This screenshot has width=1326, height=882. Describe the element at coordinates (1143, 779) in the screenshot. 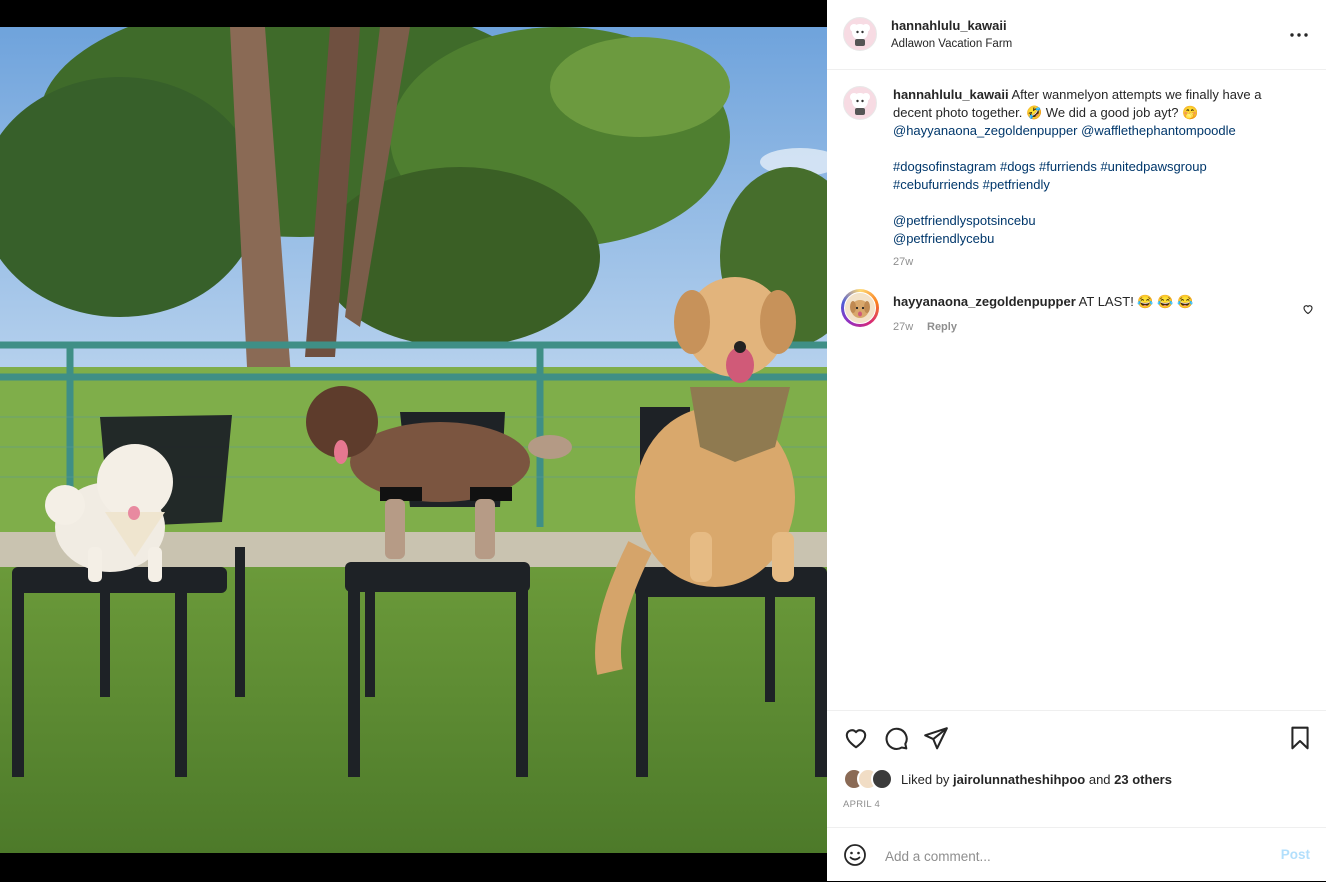

I see `liked-by-others: 23 others` at that location.